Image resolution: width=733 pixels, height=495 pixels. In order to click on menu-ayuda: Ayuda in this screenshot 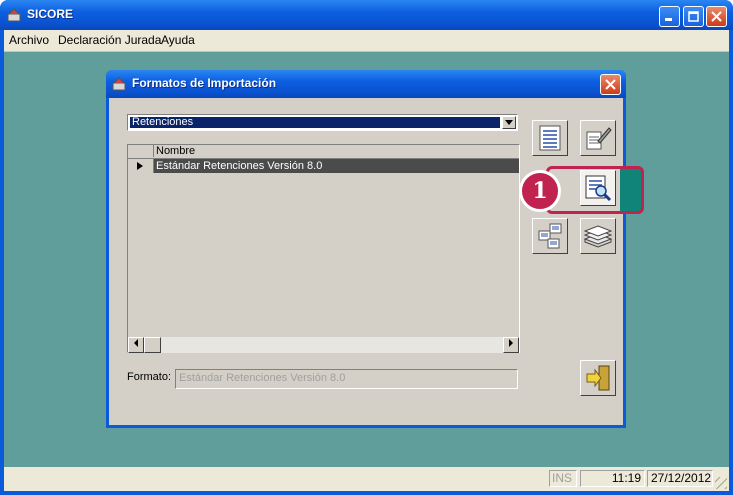, I will do `click(178, 40)`.